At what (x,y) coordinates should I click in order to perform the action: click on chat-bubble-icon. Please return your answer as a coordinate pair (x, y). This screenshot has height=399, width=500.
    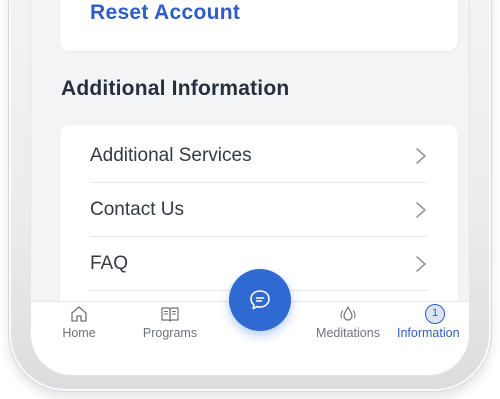
    Looking at the image, I should click on (260, 300).